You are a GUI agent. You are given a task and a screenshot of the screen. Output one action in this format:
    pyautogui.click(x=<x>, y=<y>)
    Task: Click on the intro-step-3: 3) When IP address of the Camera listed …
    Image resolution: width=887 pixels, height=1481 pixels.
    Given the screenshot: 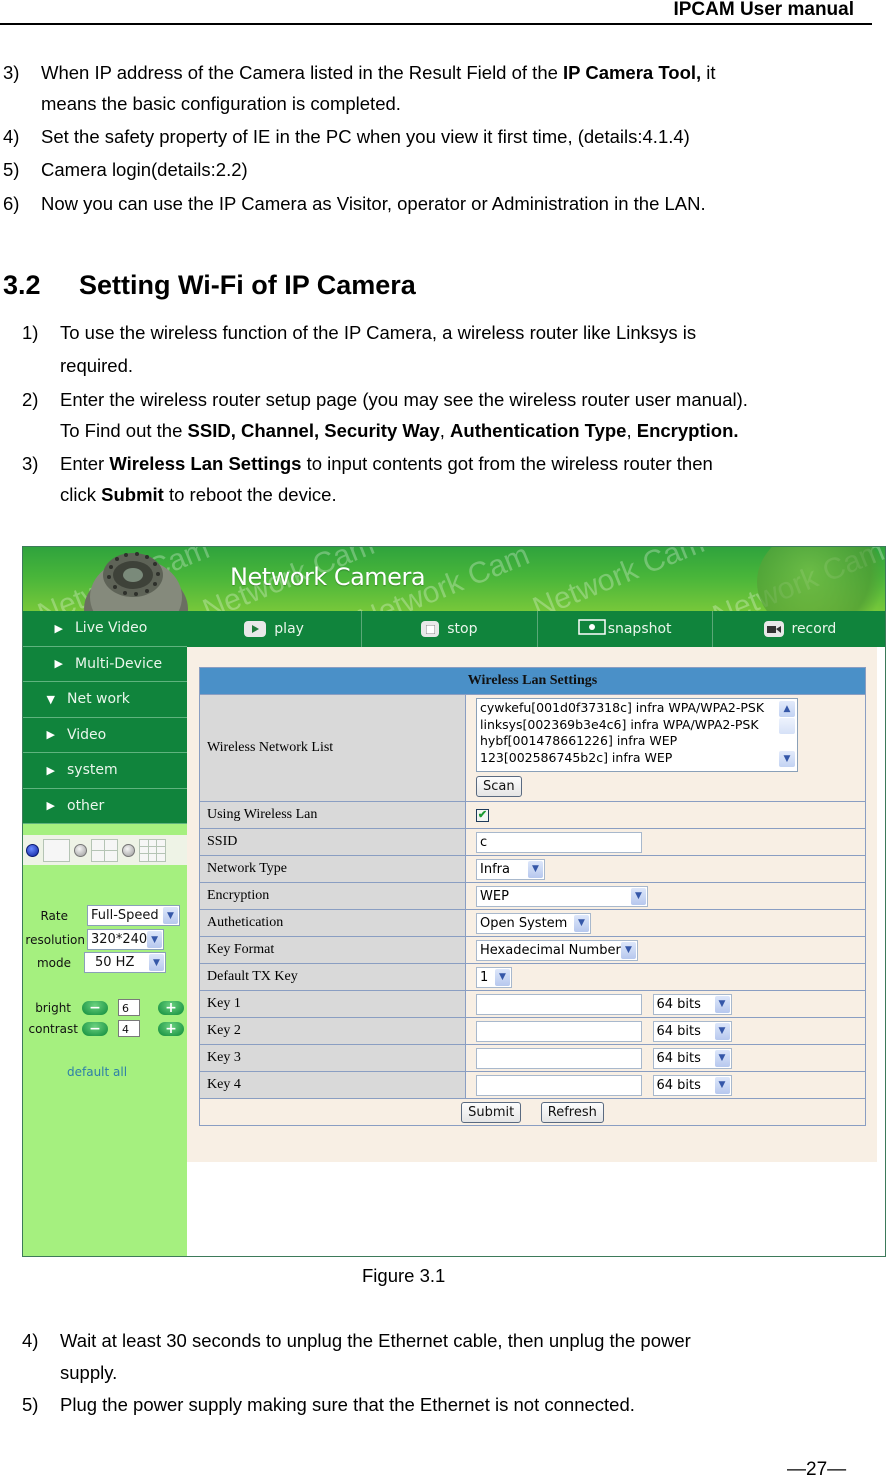 What is the action you would take?
    pyautogui.click(x=359, y=73)
    